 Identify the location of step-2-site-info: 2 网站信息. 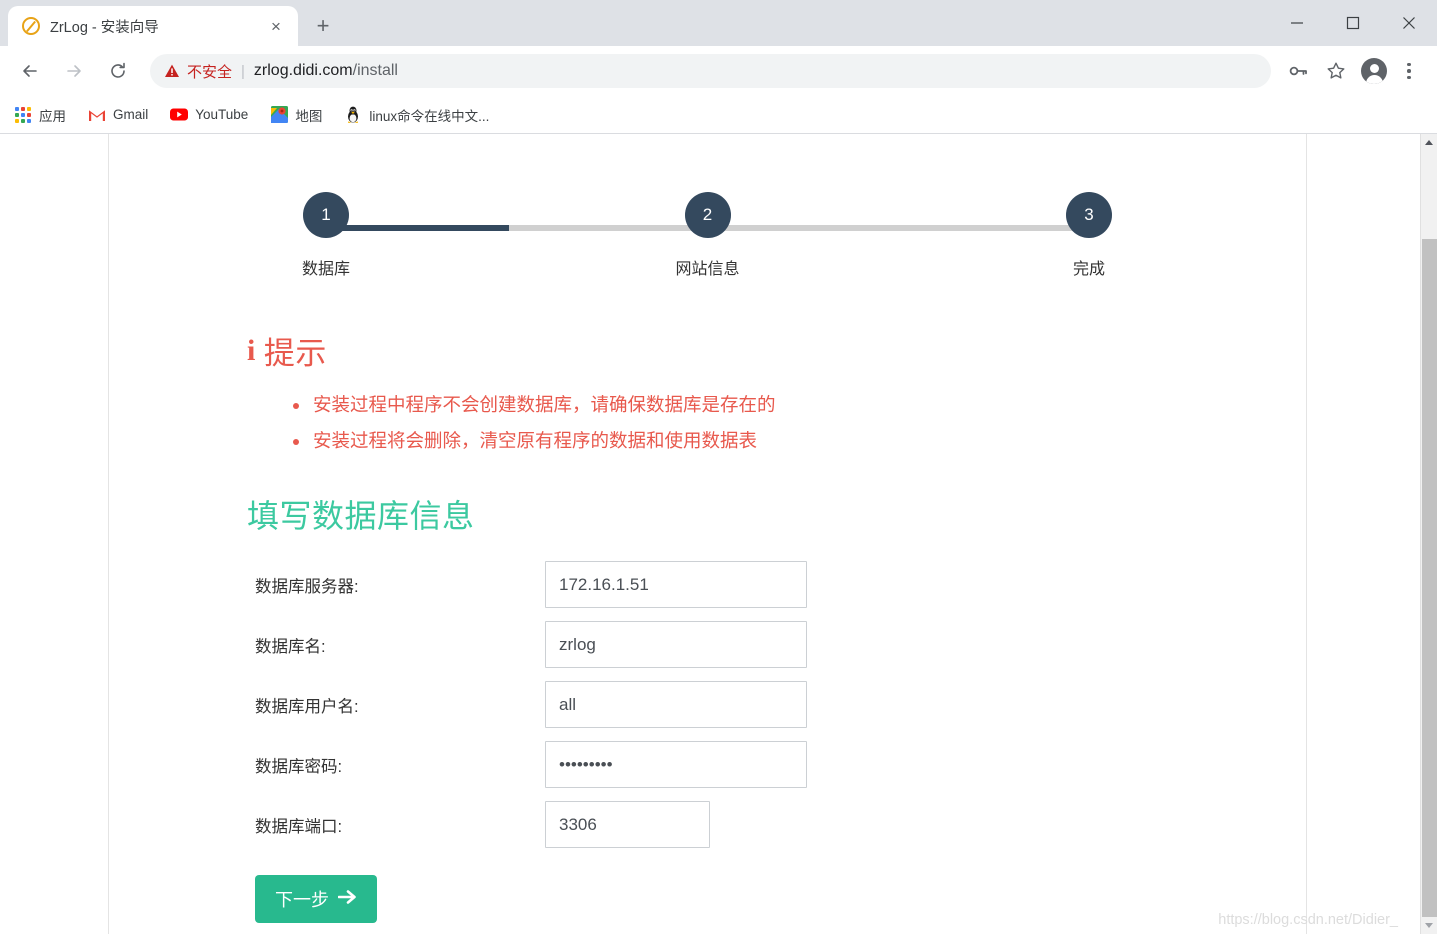
(708, 235).